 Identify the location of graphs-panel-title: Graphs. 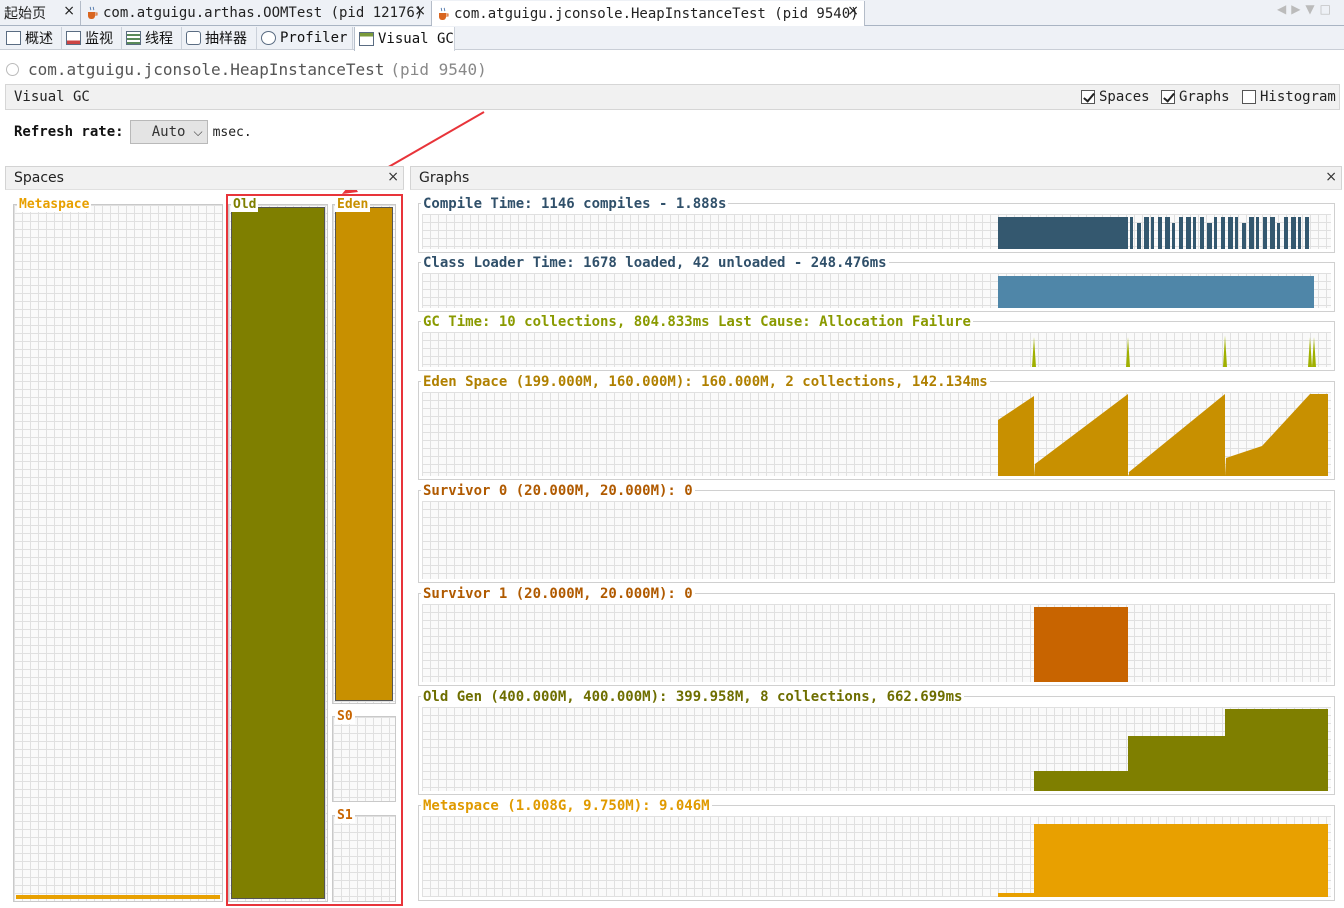
(444, 178).